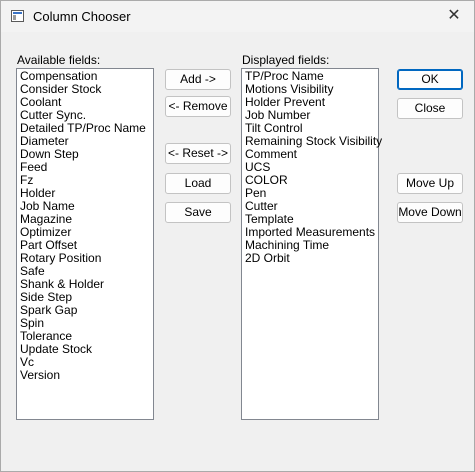  Describe the element at coordinates (198, 183) in the screenshot. I see `load-button: Load` at that location.